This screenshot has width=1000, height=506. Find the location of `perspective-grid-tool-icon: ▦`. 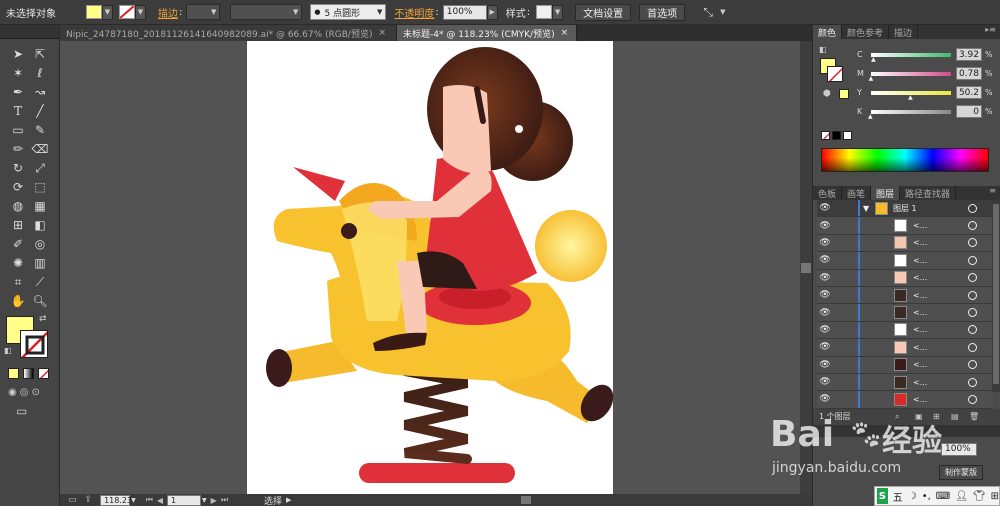

perspective-grid-tool-icon: ▦ is located at coordinates (40, 206).